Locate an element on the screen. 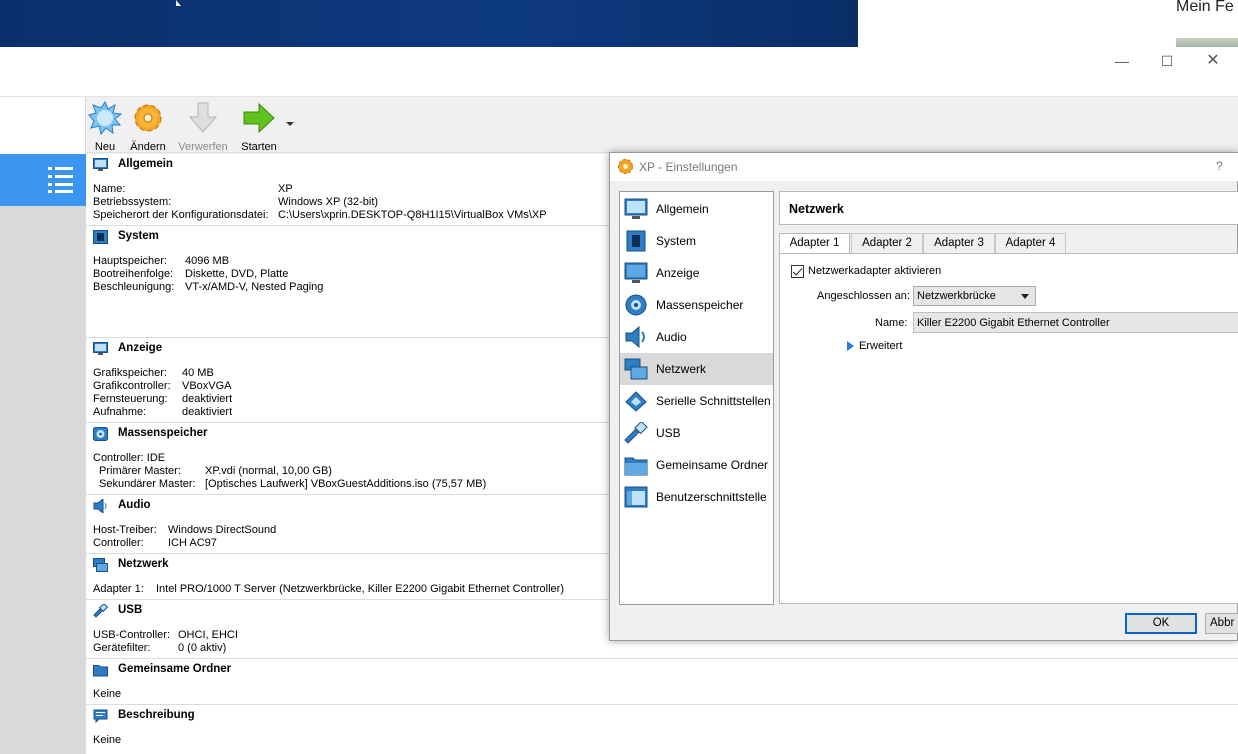  description-value: Keine is located at coordinates (107, 740).